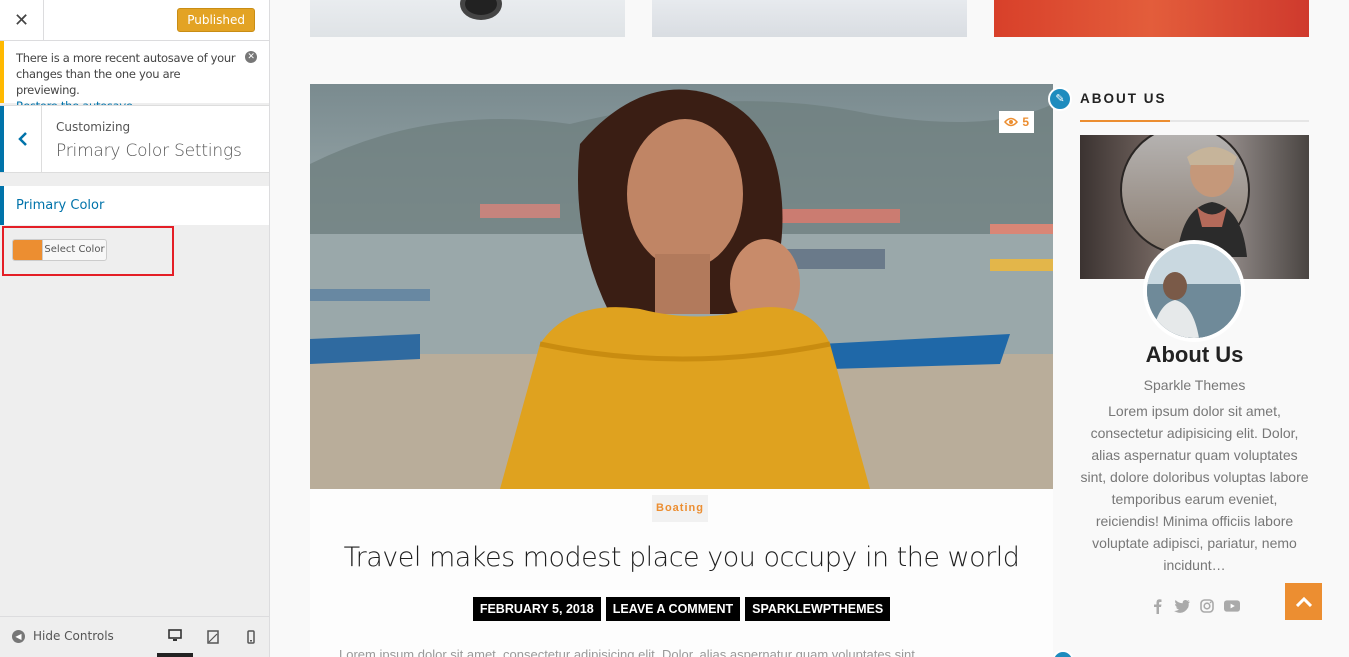 The width and height of the screenshot is (1349, 657). I want to click on section-header: Customizing Primary Color Settings, so click(134, 139).